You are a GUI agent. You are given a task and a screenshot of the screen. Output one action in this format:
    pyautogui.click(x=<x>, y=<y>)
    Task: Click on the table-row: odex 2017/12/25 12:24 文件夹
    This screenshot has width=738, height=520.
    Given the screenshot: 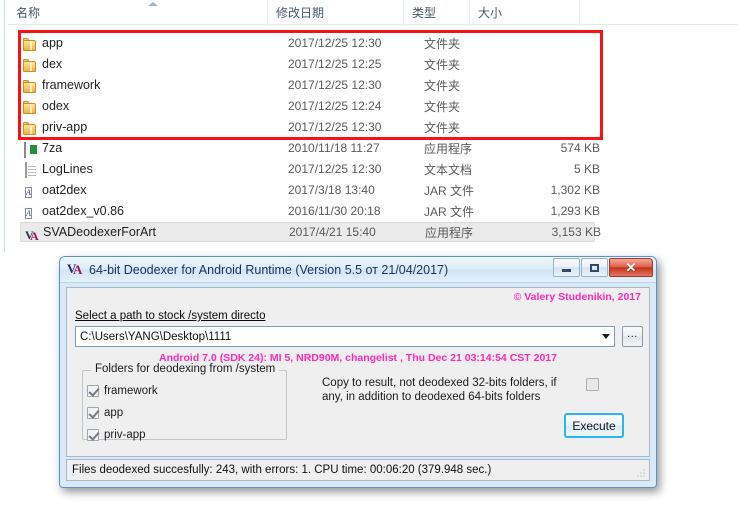 What is the action you would take?
    pyautogui.click(x=307, y=106)
    